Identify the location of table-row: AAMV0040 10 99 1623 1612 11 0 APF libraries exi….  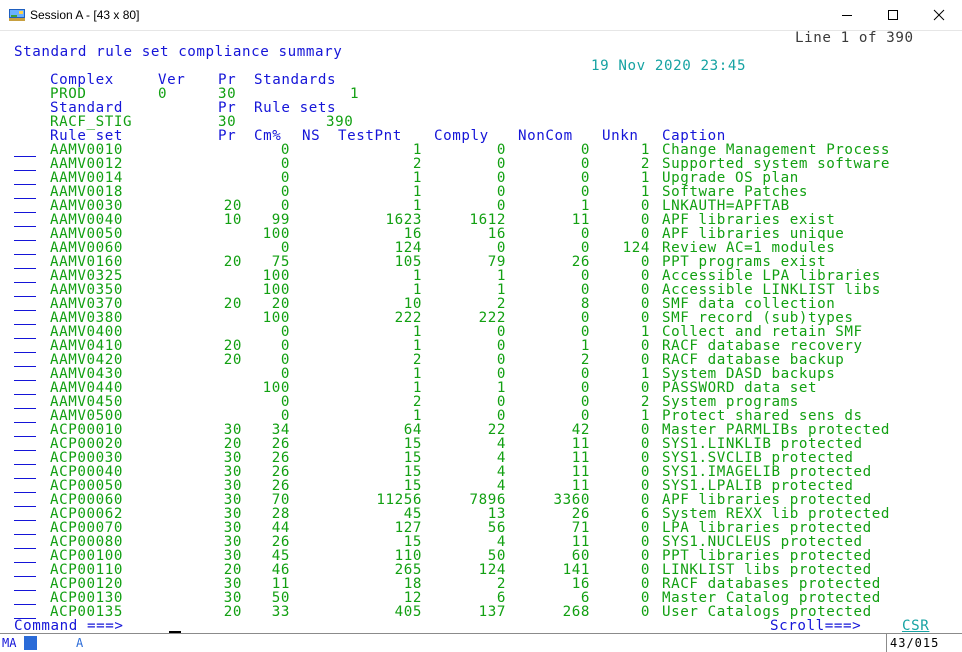
(481, 220).